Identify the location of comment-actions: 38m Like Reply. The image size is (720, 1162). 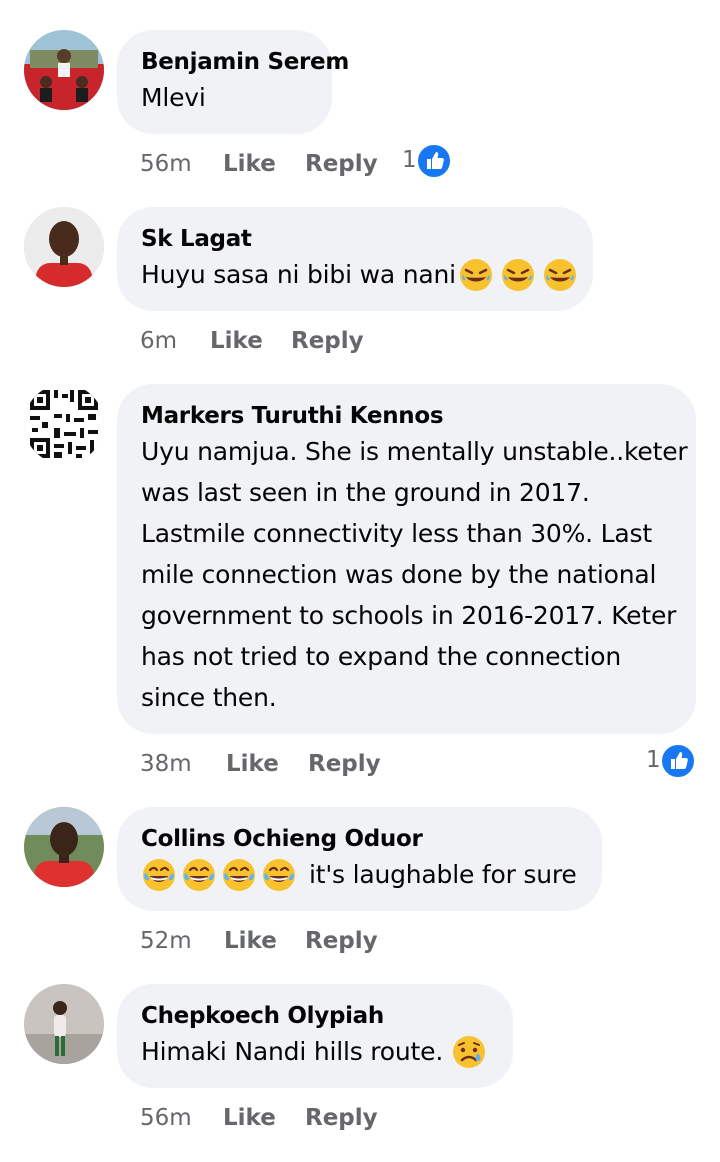
(270, 764).